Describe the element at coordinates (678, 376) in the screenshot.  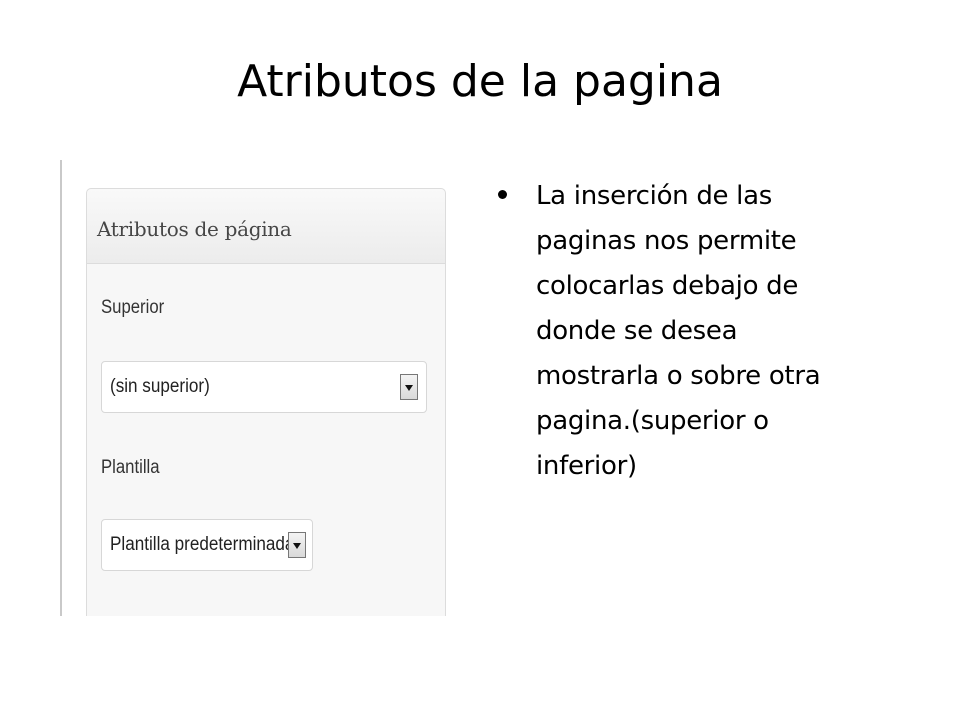
I see `bullet-line: mostrarla o sobre otra` at that location.